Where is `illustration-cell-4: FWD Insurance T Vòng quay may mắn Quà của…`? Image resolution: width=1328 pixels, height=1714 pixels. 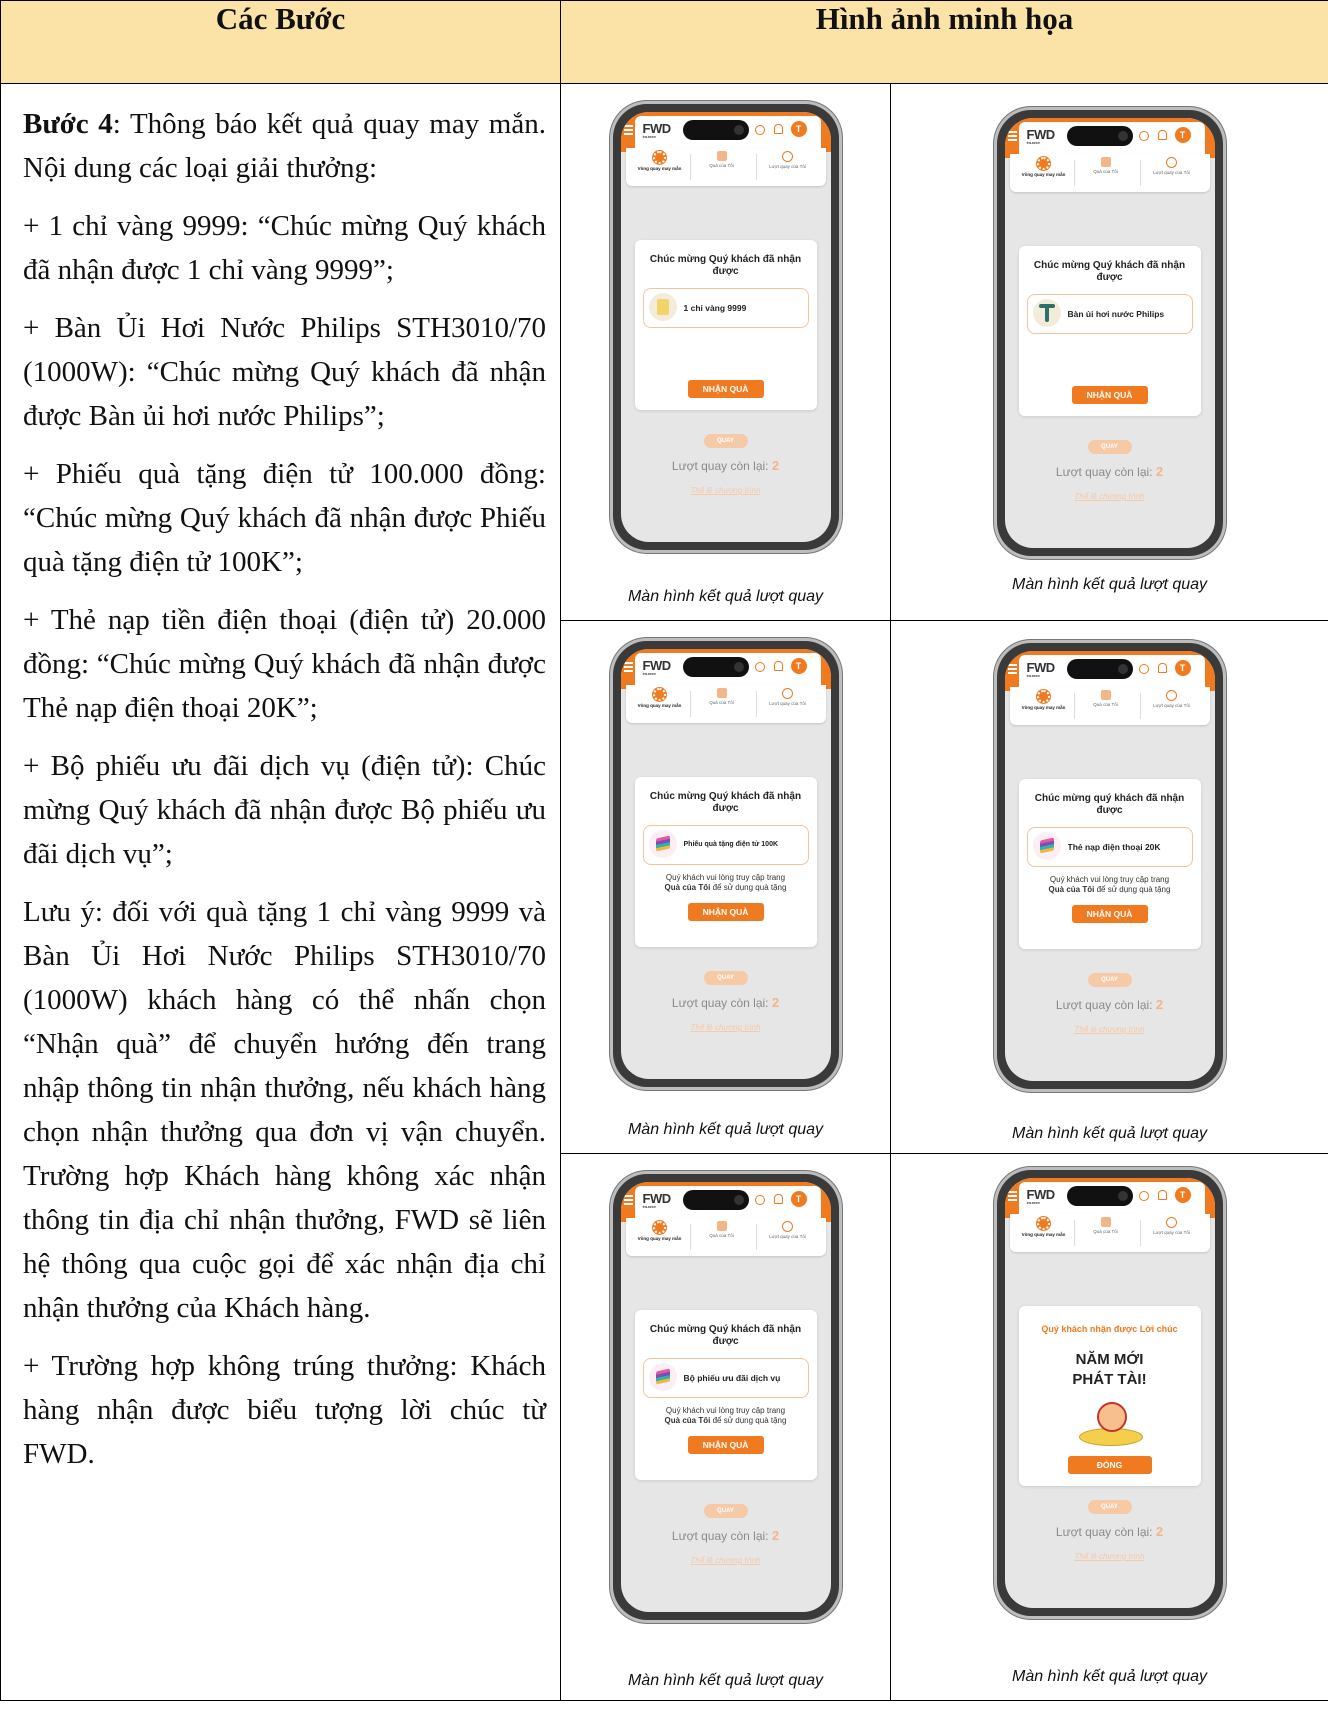 illustration-cell-4: FWD Insurance T Vòng quay may mắn Quà của… is located at coordinates (1108, 887).